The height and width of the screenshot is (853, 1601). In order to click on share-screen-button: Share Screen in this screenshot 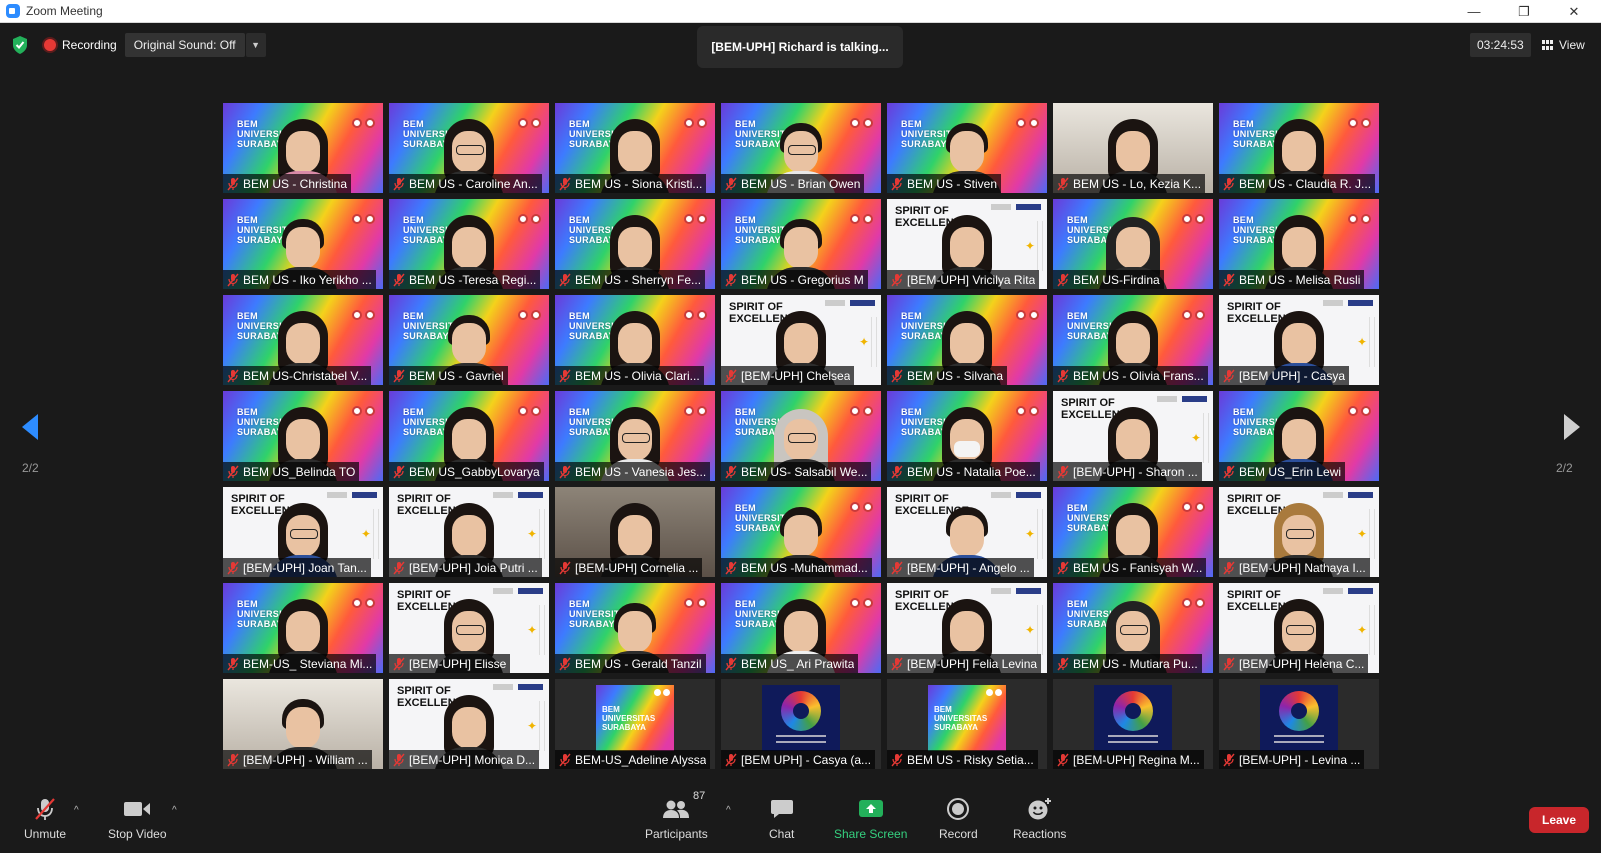, I will do `click(870, 818)`.